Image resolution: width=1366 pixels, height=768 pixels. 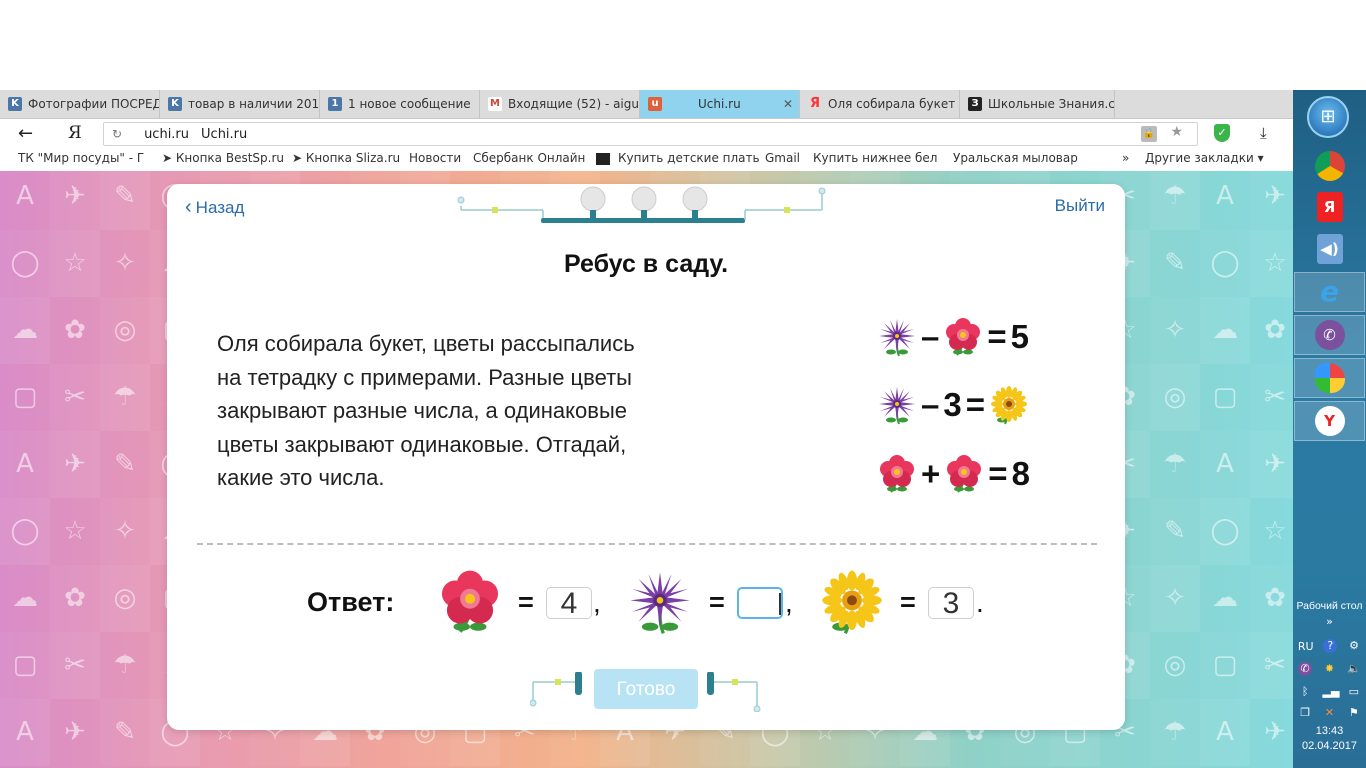 I want to click on yandex-icon: Я, so click(x=814, y=103).